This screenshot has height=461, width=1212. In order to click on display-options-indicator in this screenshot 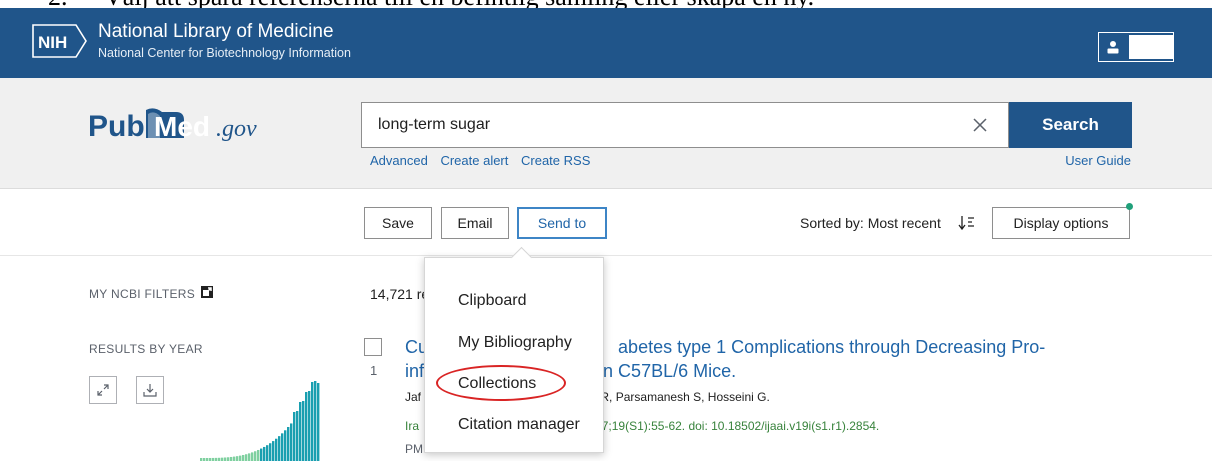, I will do `click(1129, 206)`.